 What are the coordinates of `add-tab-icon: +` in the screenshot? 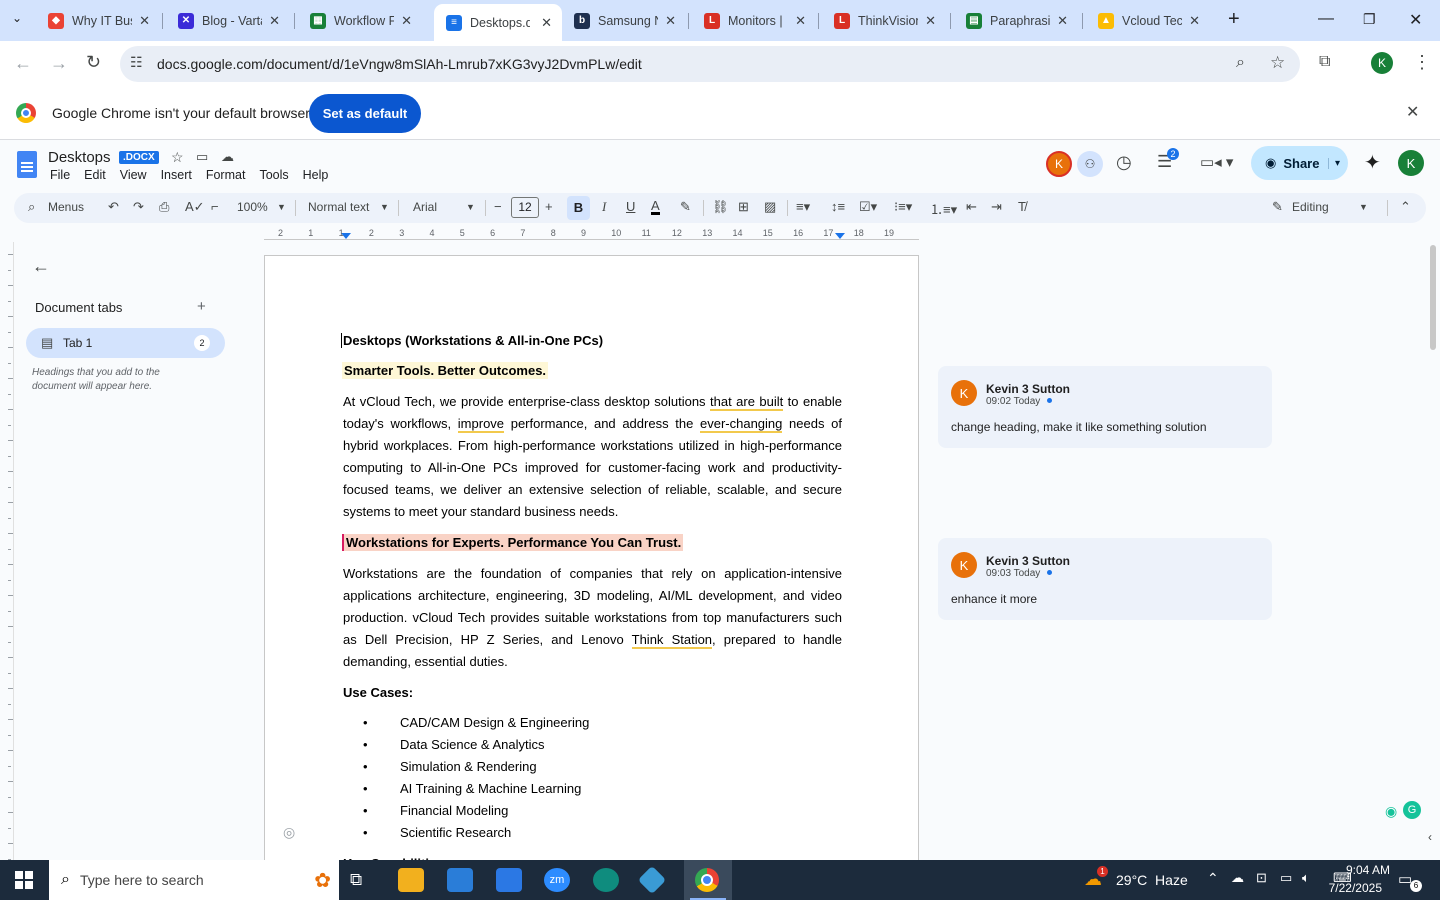 It's located at (201, 306).